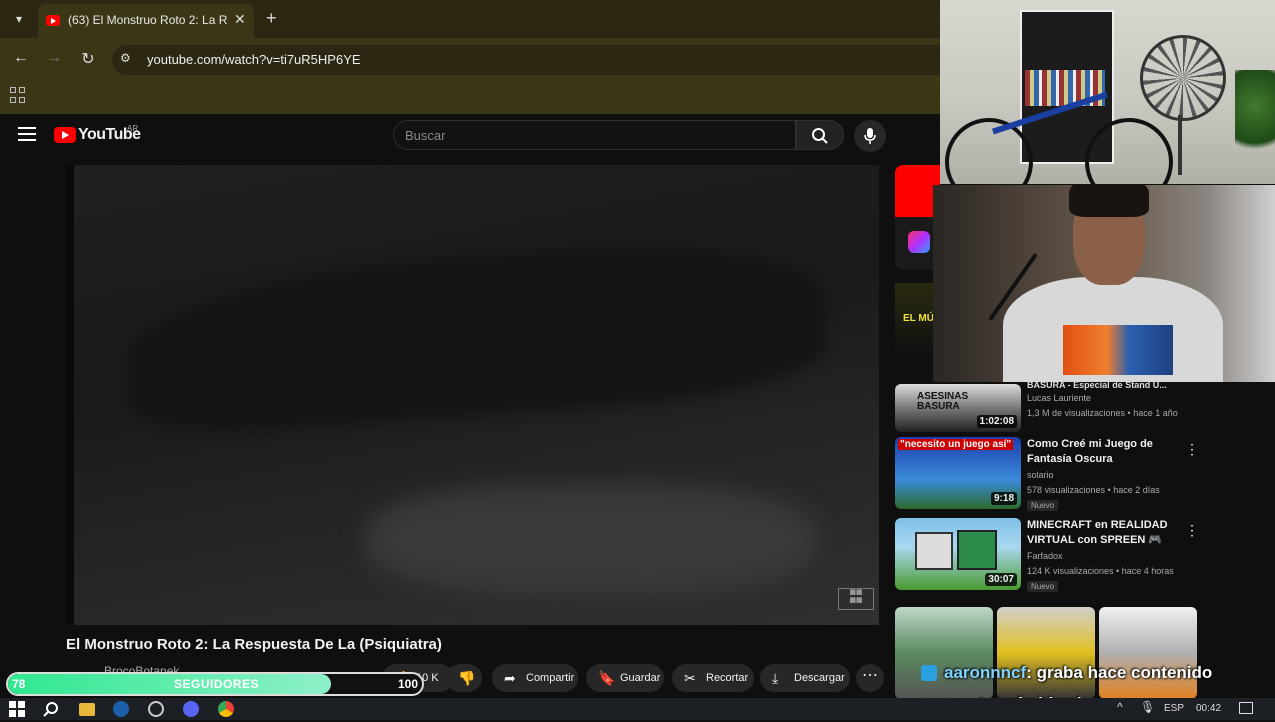 The image size is (1275, 722). I want to click on thumbnail-text: ASESINAS BASURA, so click(943, 401).